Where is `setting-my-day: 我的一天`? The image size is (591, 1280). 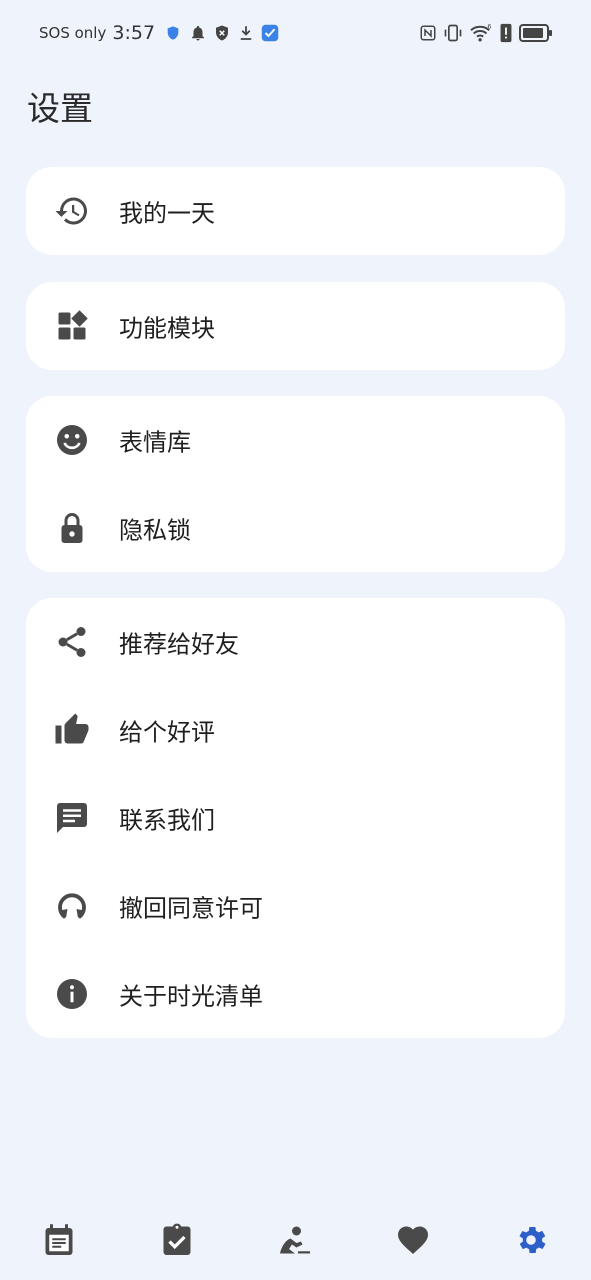
setting-my-day: 我的一天 is located at coordinates (295, 211).